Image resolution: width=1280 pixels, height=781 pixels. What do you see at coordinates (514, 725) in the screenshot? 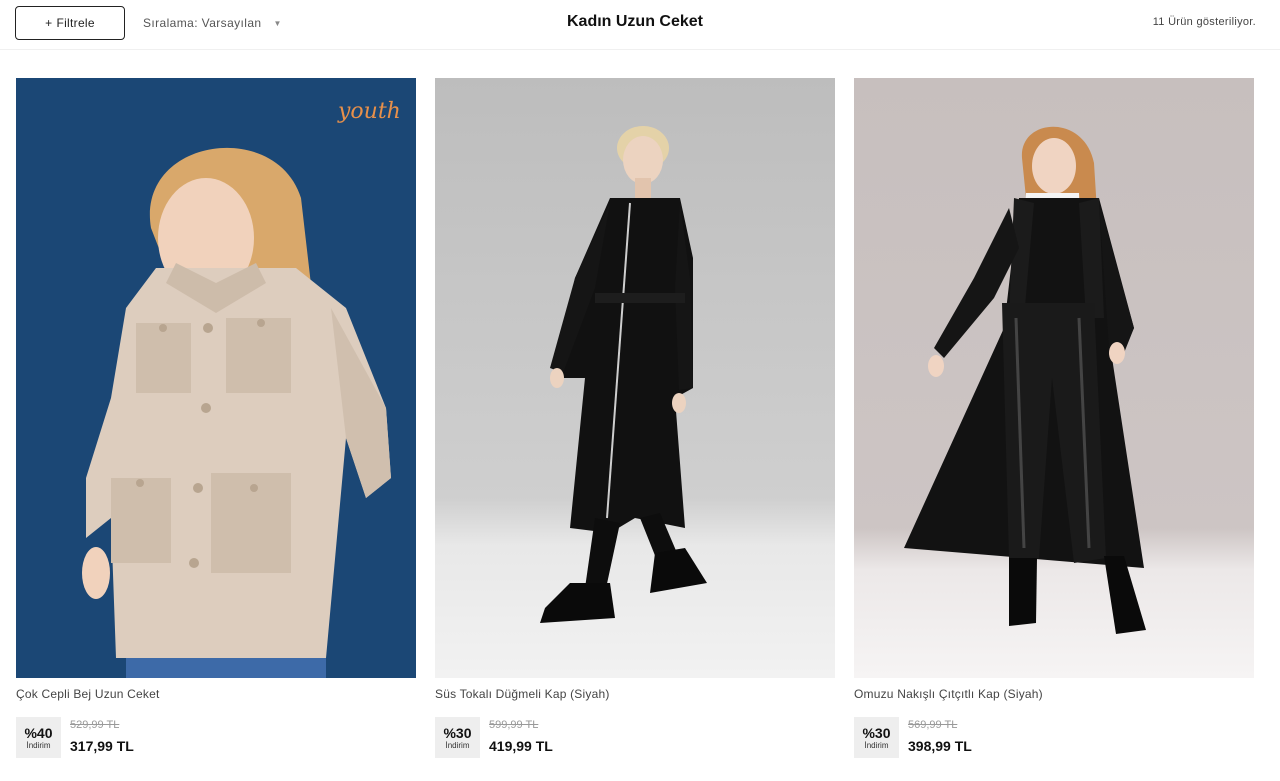
I see `old-price: 599,99 TL` at bounding box center [514, 725].